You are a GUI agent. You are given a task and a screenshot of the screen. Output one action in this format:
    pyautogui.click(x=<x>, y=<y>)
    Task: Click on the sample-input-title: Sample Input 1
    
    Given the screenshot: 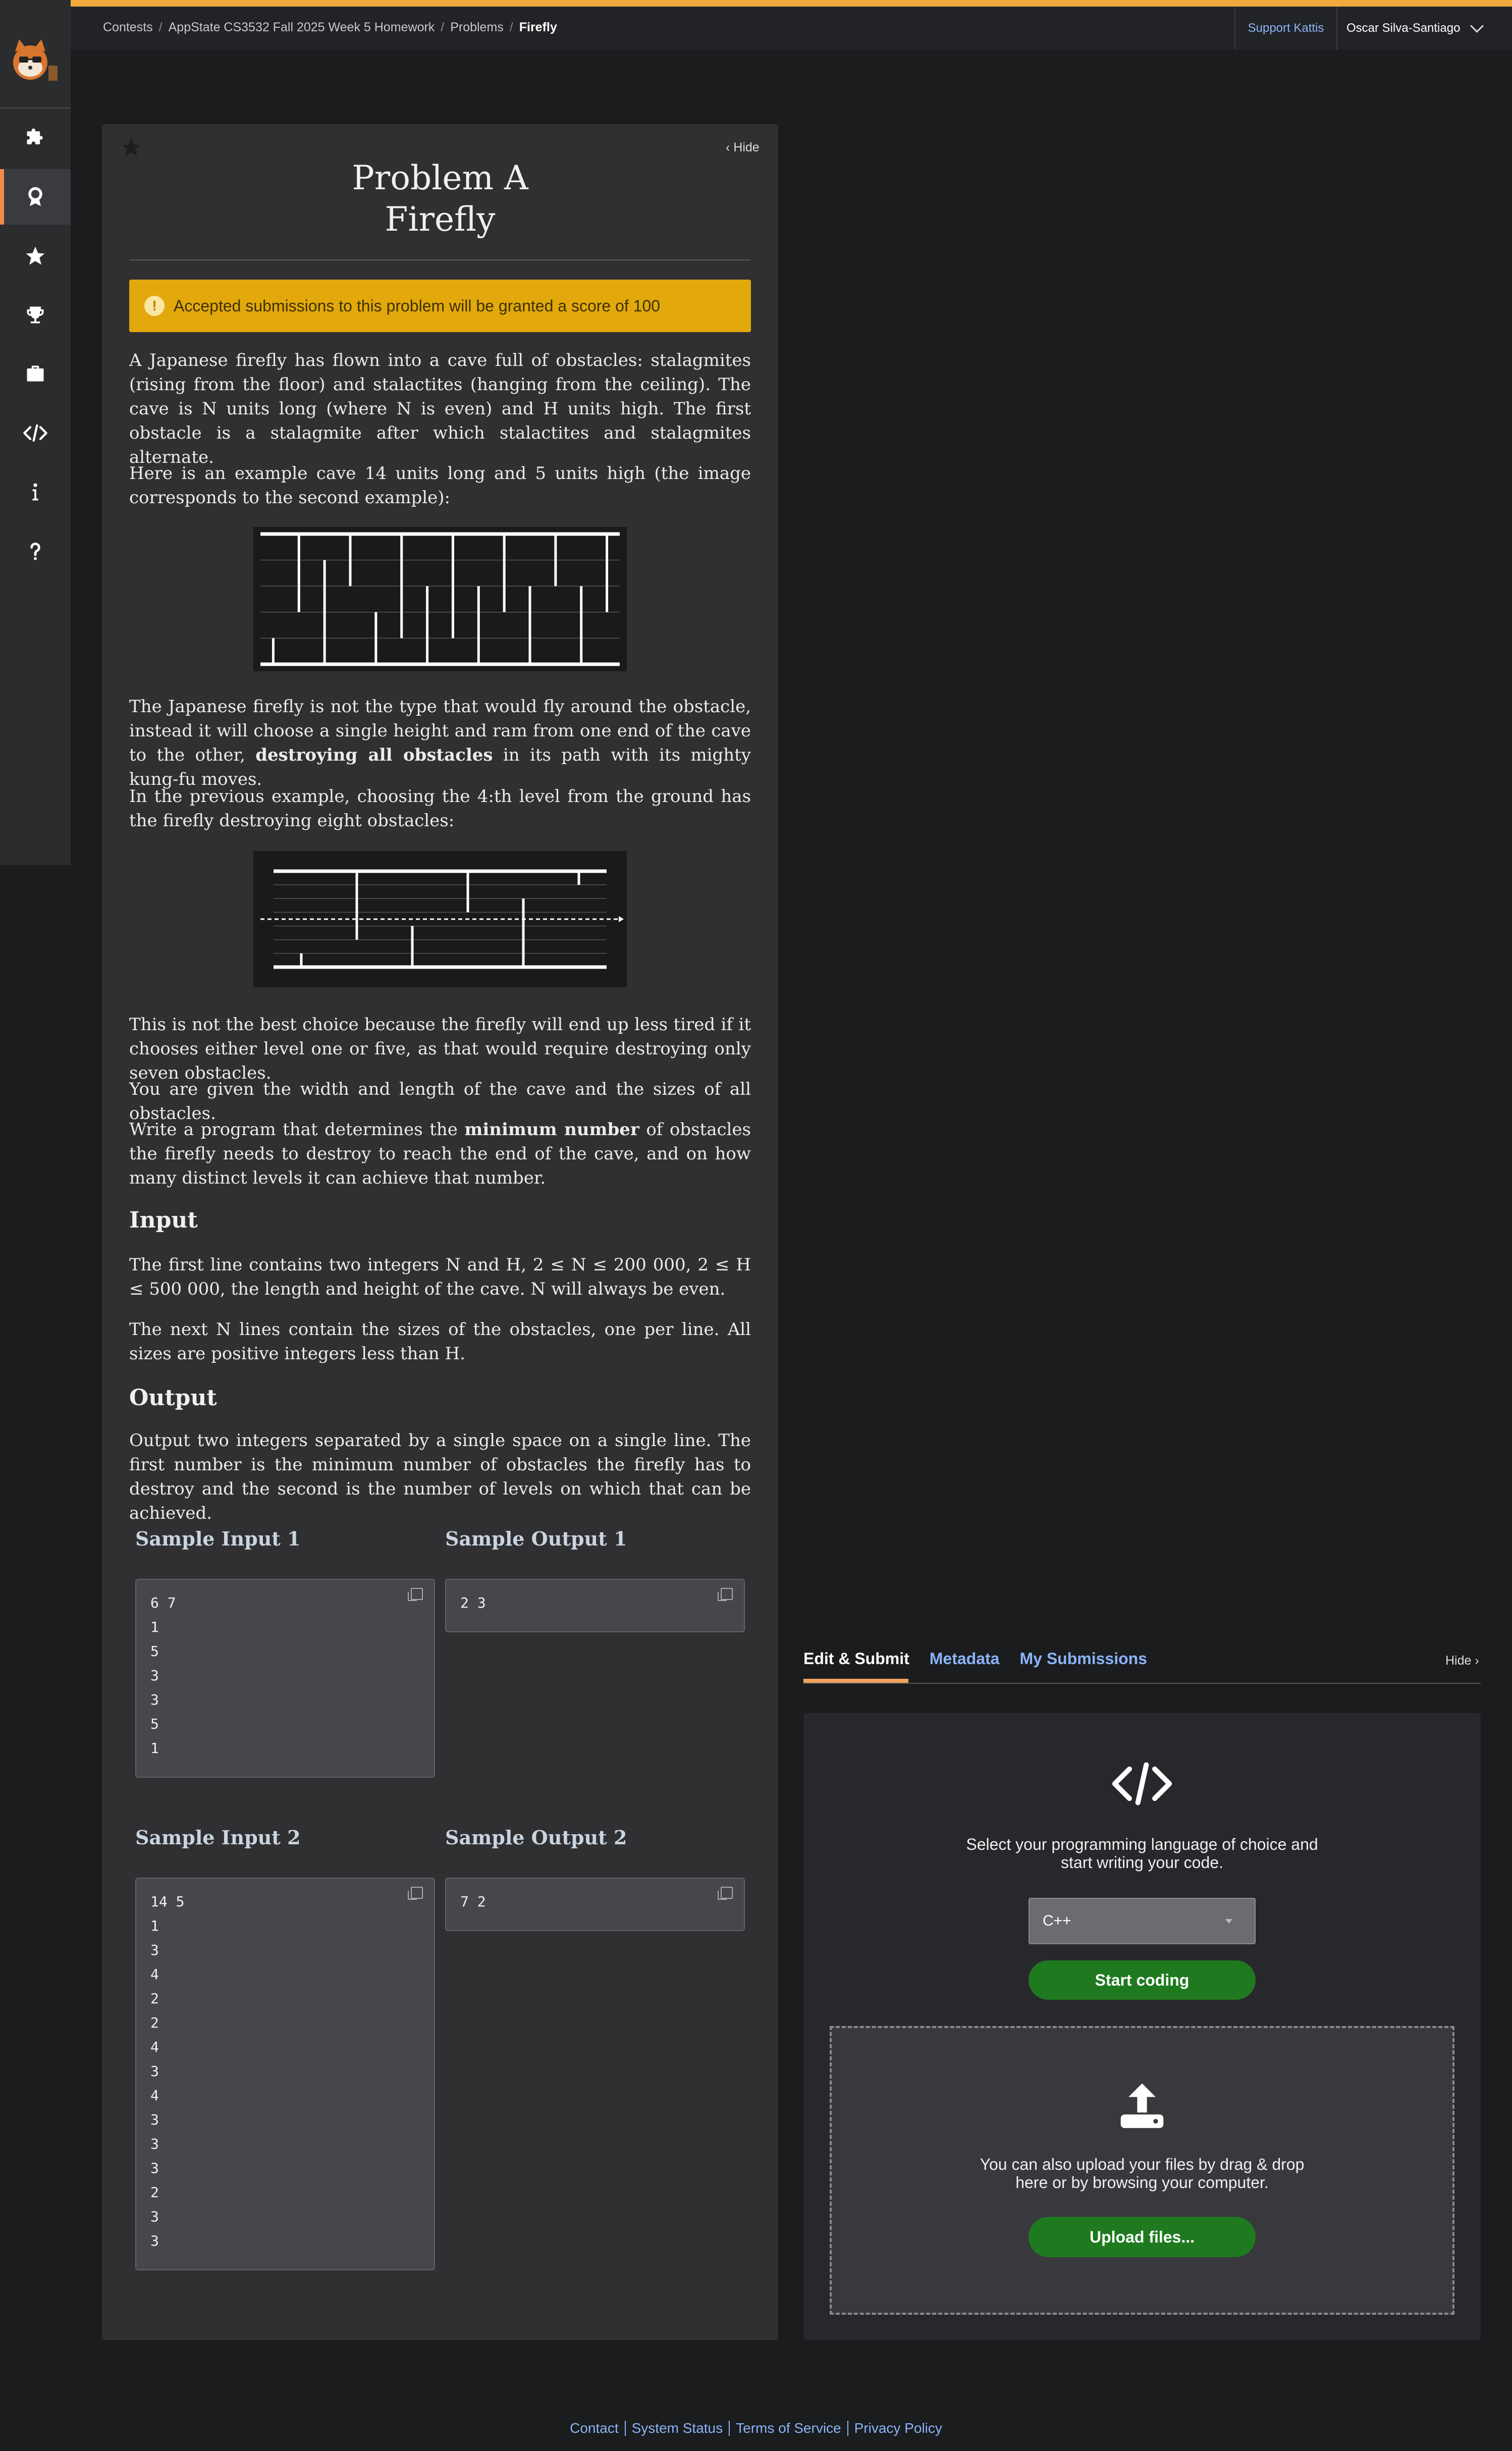 What is the action you would take?
    pyautogui.click(x=218, y=1538)
    